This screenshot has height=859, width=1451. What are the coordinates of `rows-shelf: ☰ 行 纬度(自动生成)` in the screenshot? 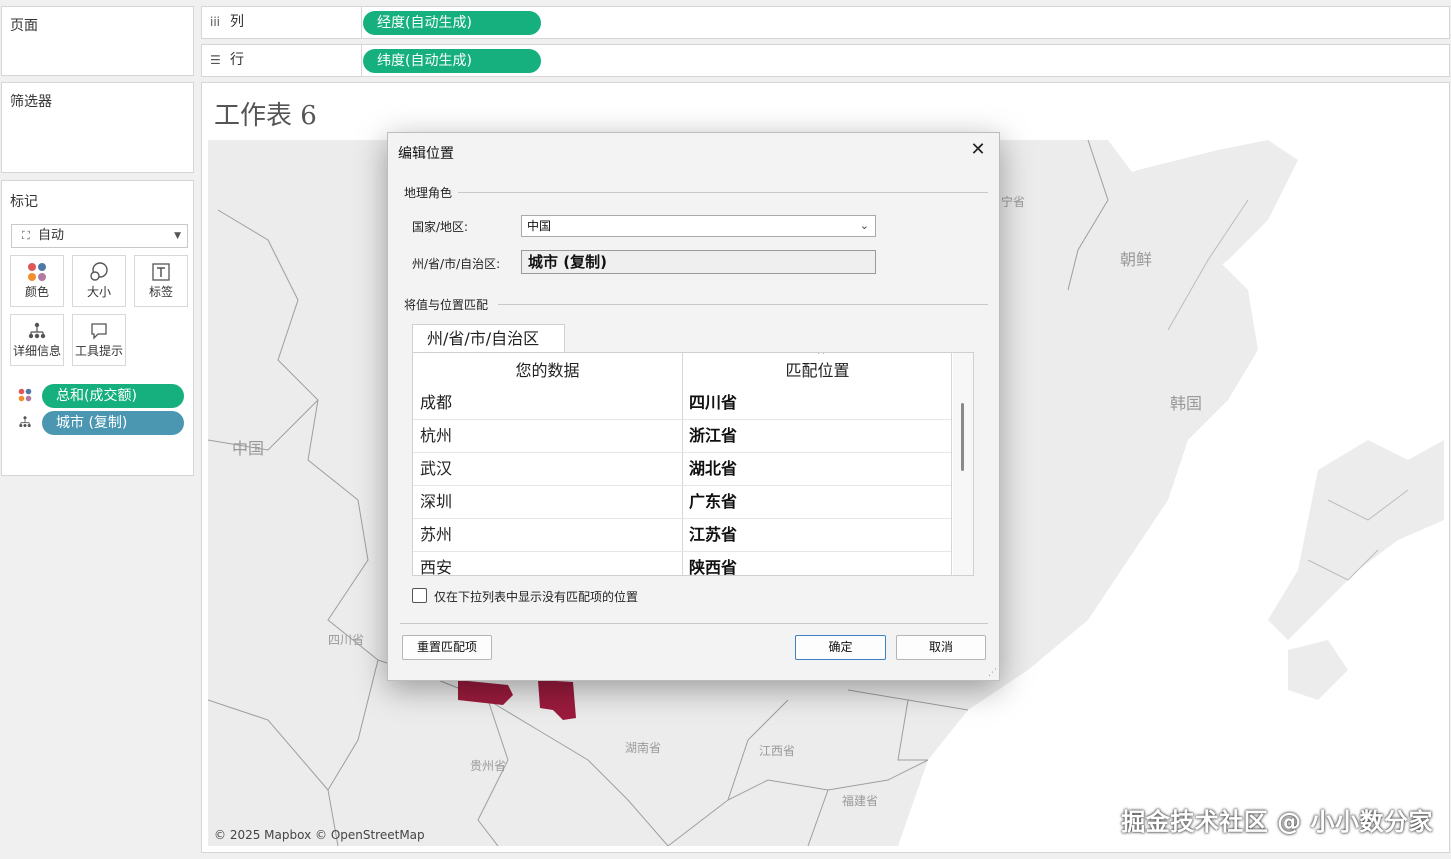 It's located at (825, 60).